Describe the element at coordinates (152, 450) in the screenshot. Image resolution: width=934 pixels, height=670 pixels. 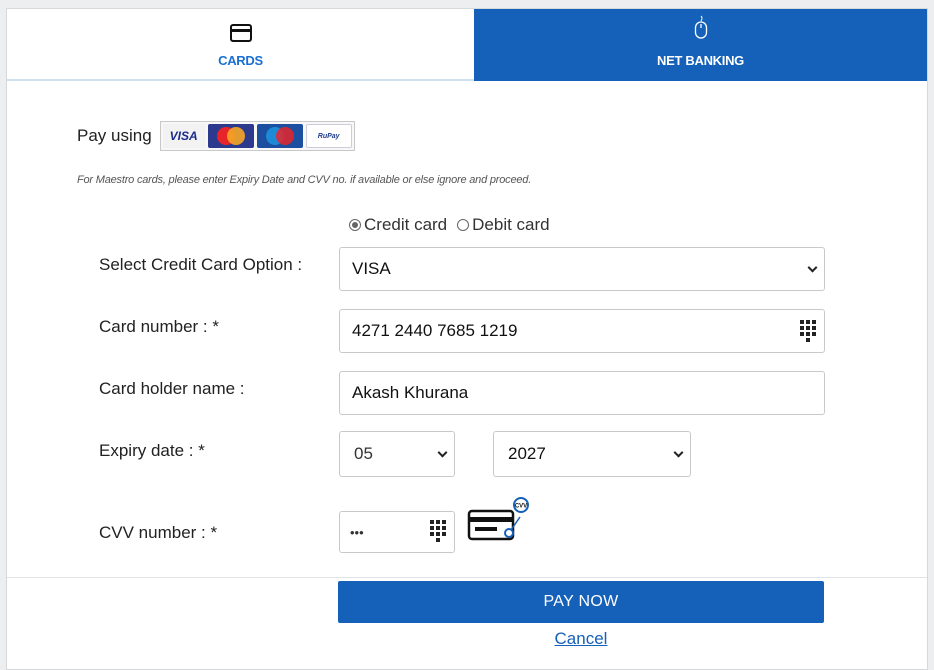
I see `expiry-label: Expiry date : *` at that location.